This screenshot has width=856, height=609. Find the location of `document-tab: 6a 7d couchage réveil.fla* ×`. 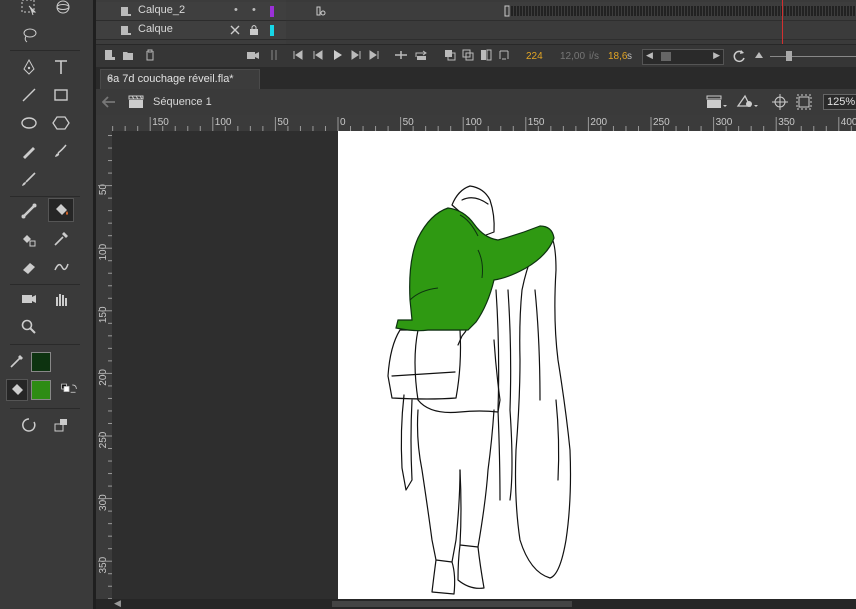

document-tab: 6a 7d couchage réveil.fla* × is located at coordinates (180, 79).